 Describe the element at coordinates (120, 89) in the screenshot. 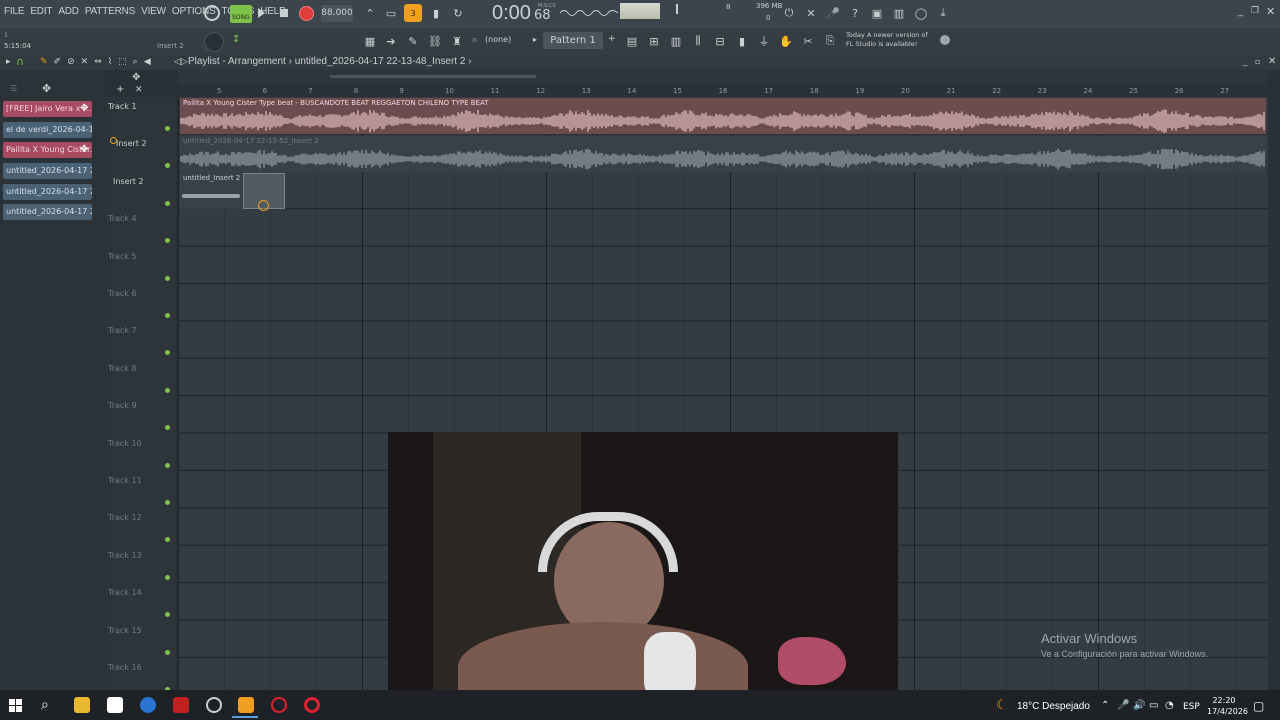

I see `add-track-icon: +` at that location.